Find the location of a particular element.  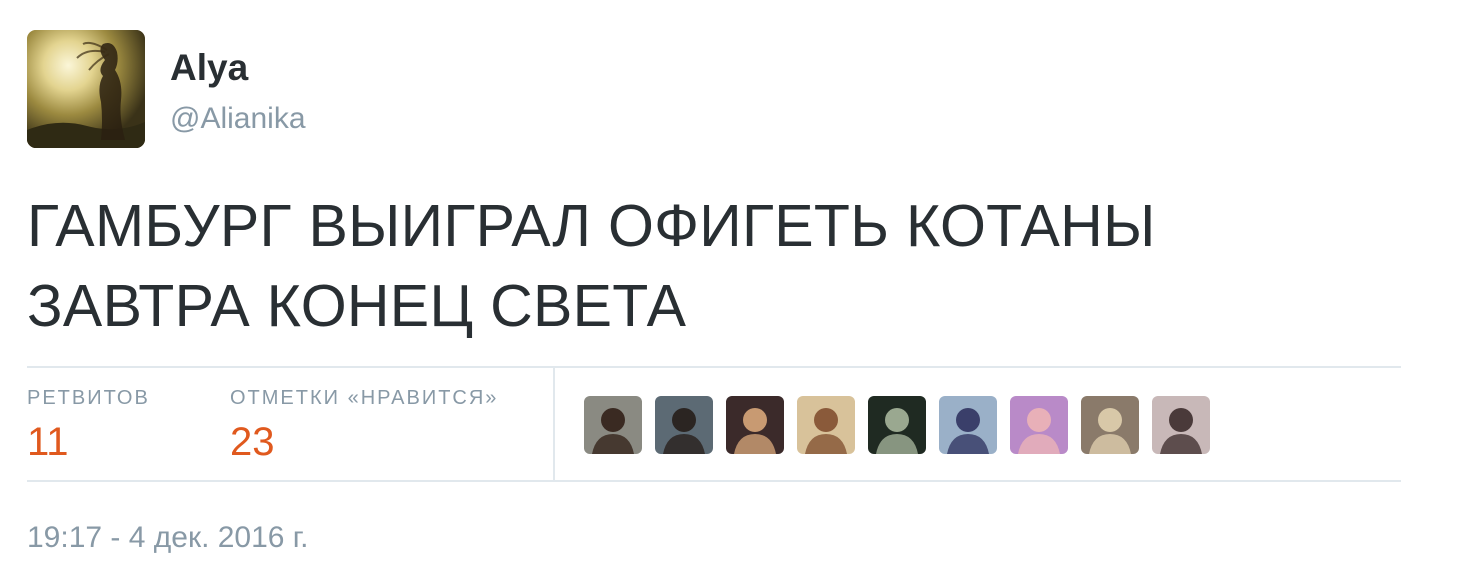

likes-stat: ОТМЕТКИ «НРАВИТСЯ» 23 is located at coordinates (364, 427).